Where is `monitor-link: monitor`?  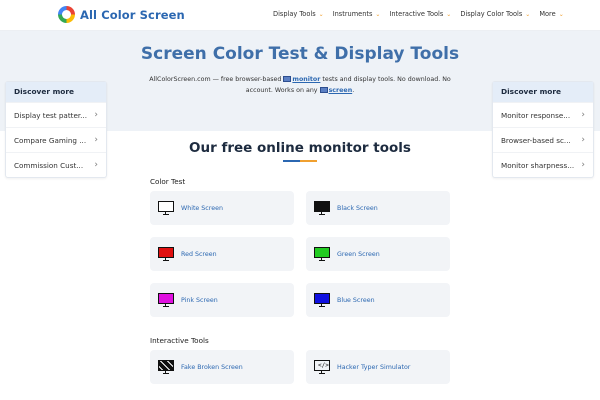 monitor-link: monitor is located at coordinates (306, 79).